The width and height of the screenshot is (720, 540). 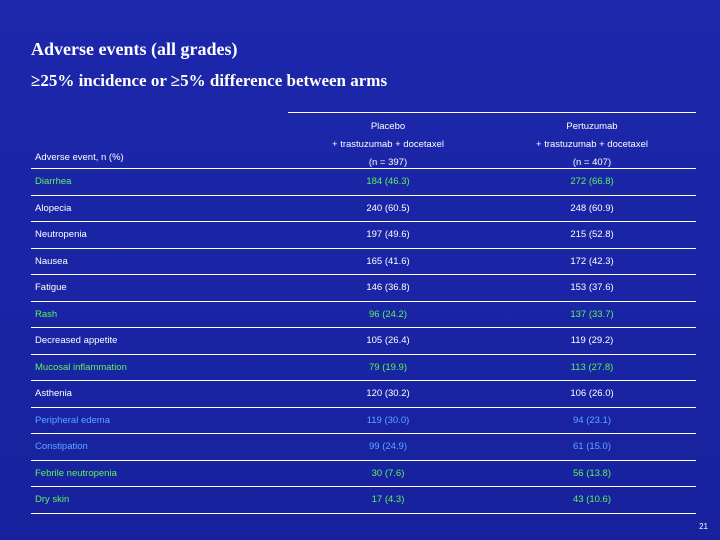 I want to click on adverse-event-cell: Diarrhea, so click(x=53, y=181).